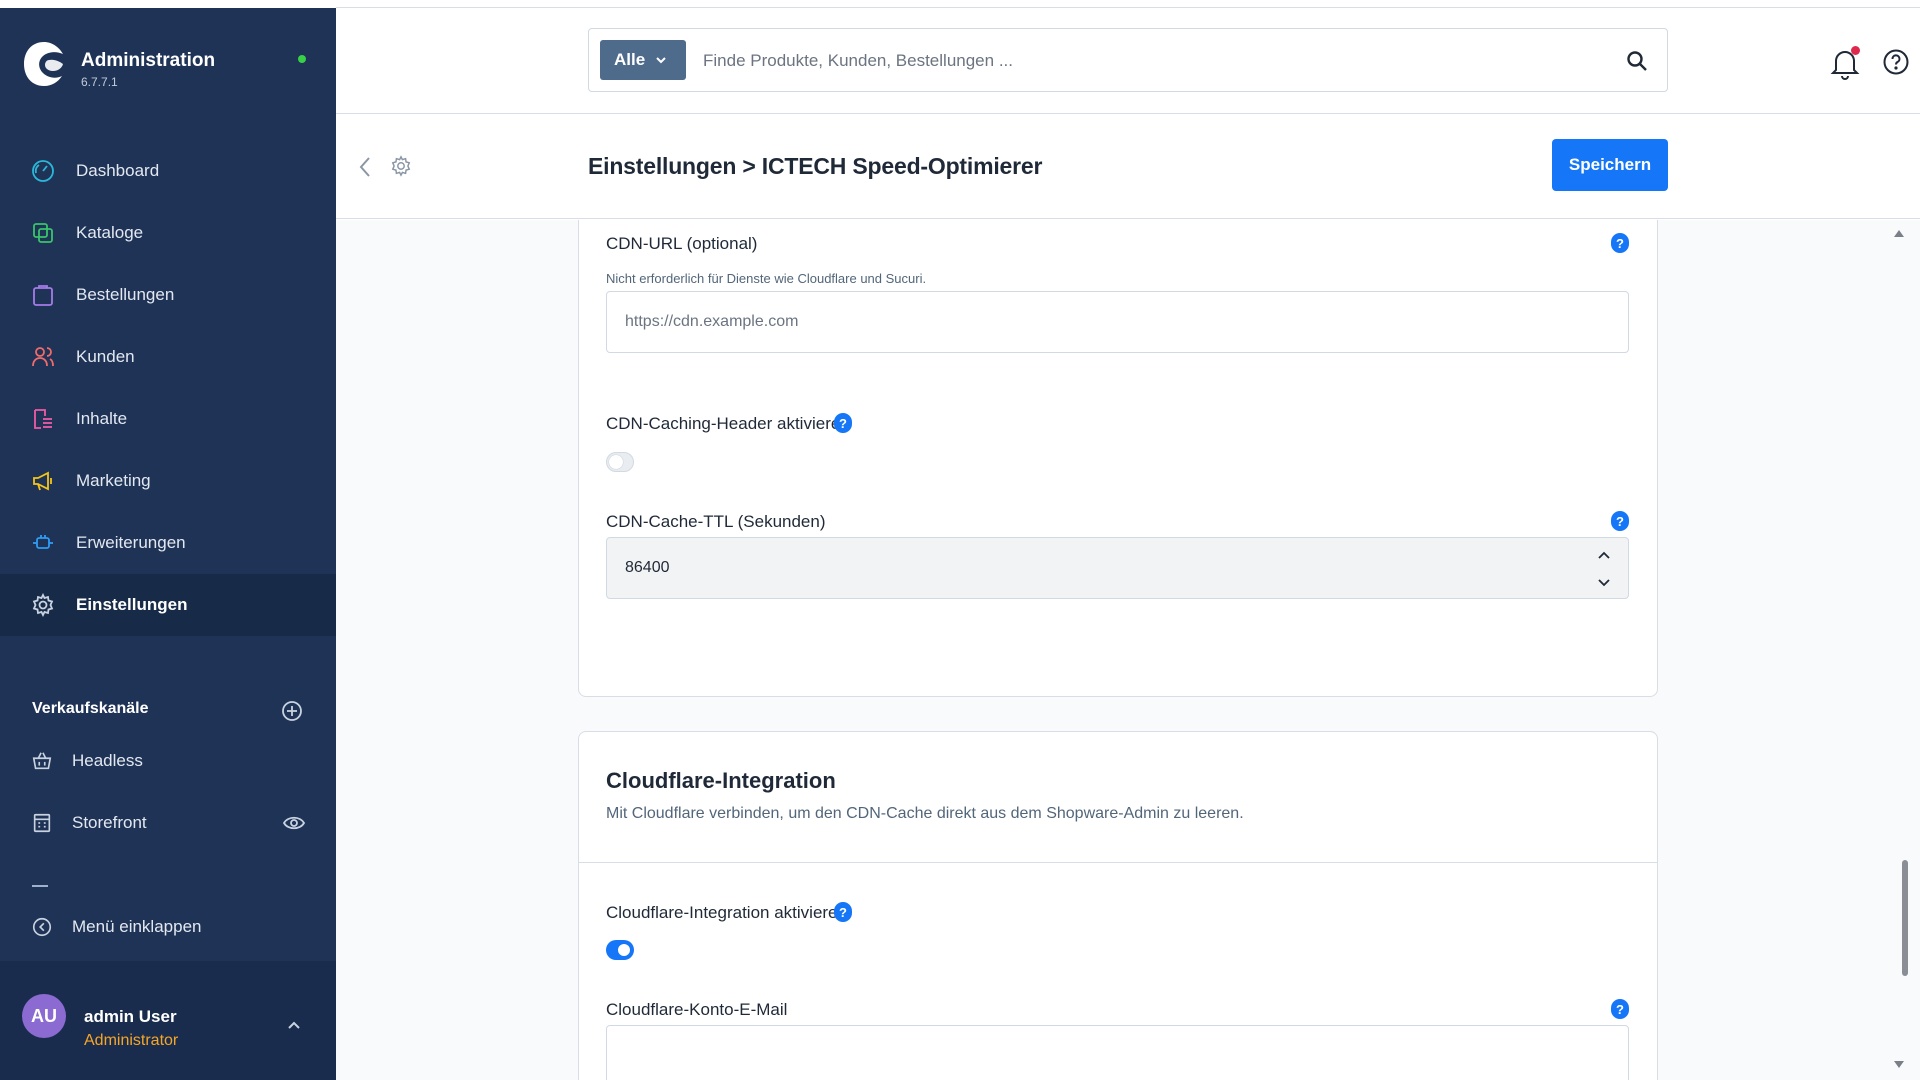 This screenshot has width=1920, height=1080. I want to click on avatar: AU, so click(44, 1016).